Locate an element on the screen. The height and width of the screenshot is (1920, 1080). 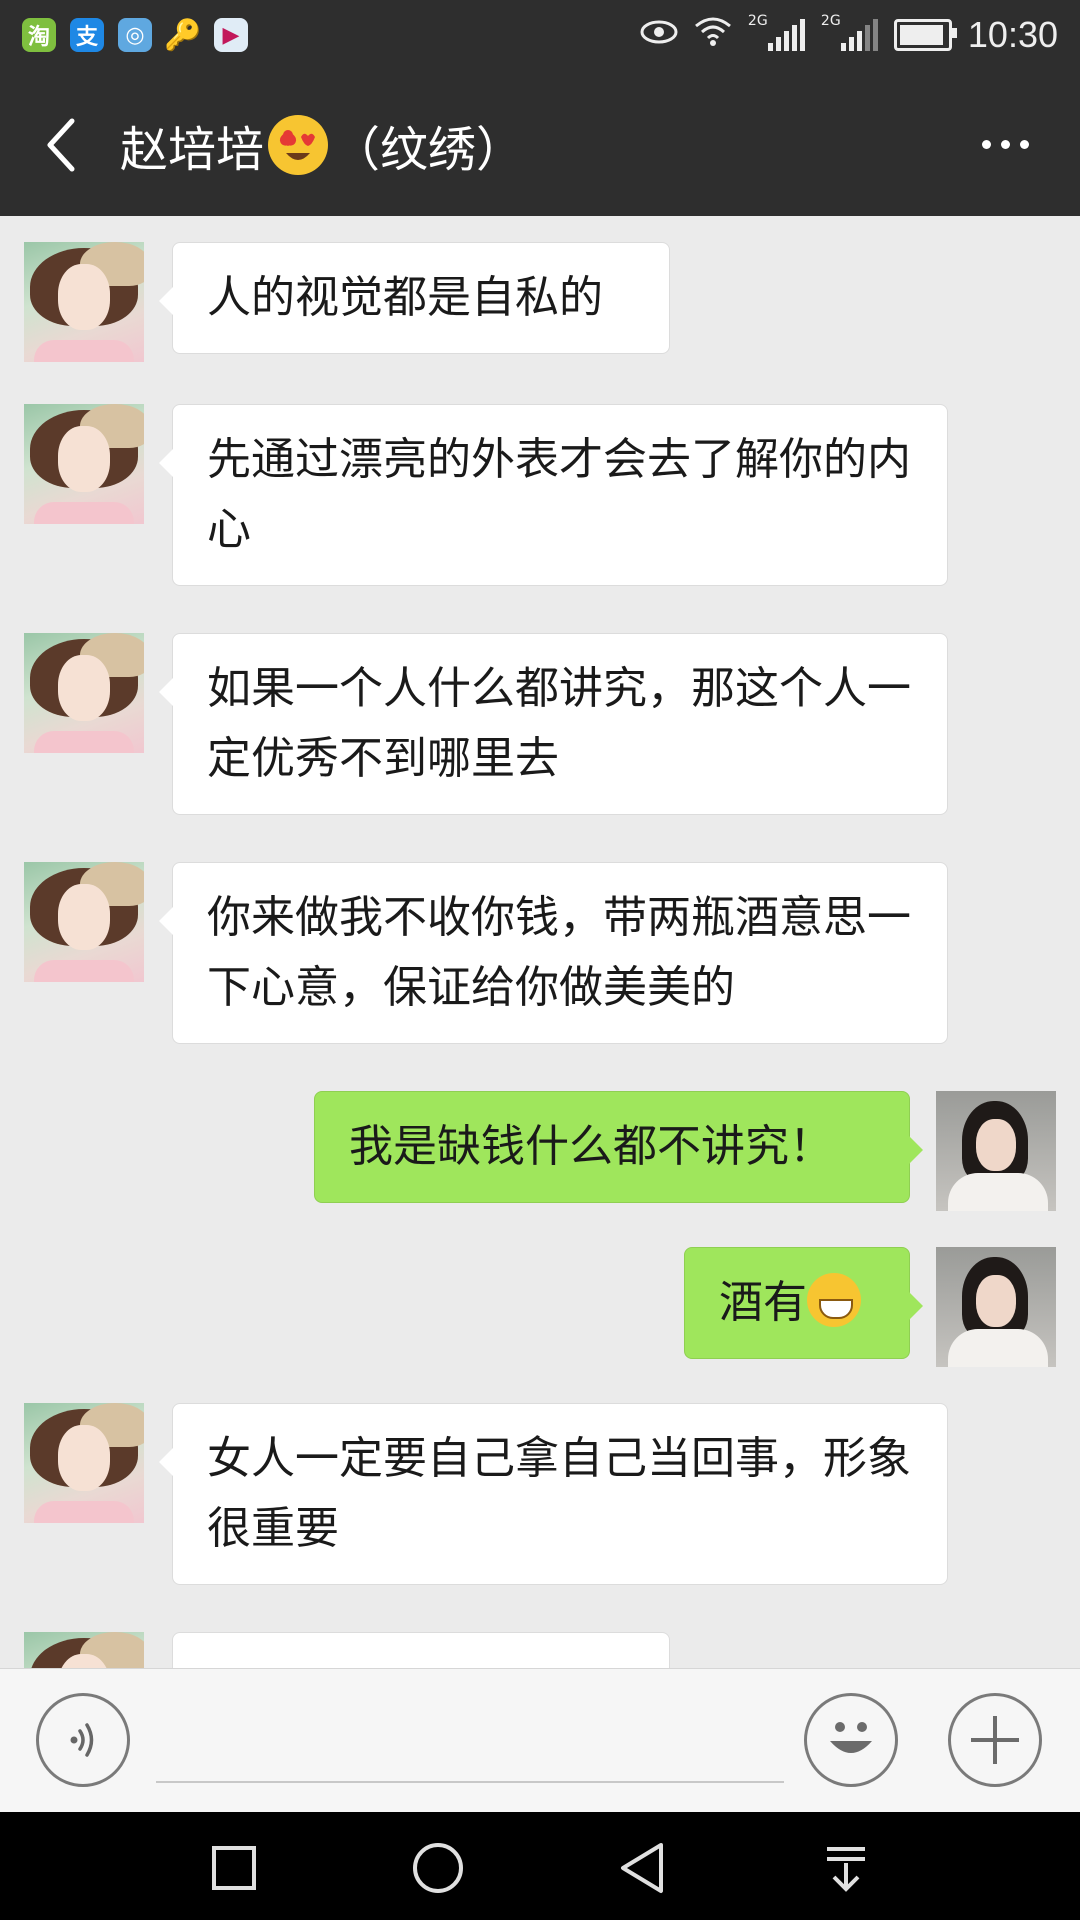
message-row: 如果一个人什么都讲究，那这个人一定优秀不到哪里去 is located at coordinates (540, 724).